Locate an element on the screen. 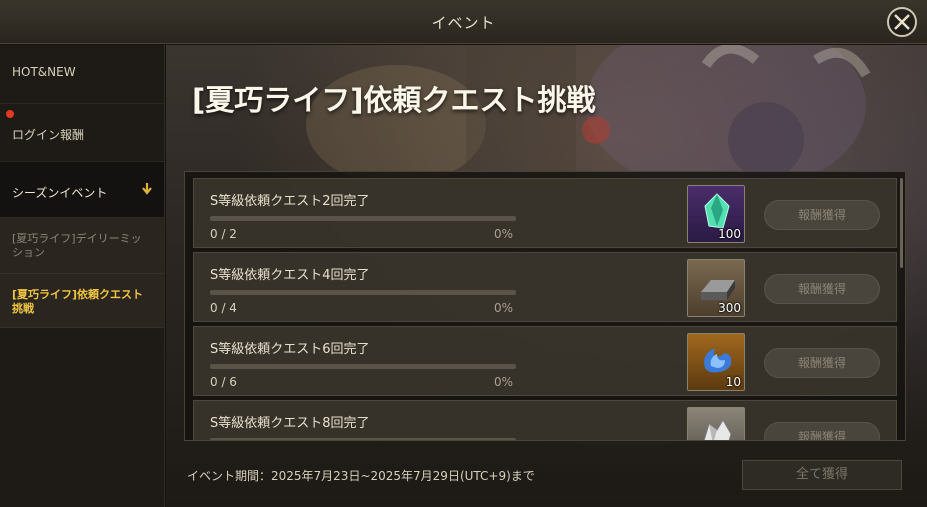  reward-item: 100 is located at coordinates (716, 214).